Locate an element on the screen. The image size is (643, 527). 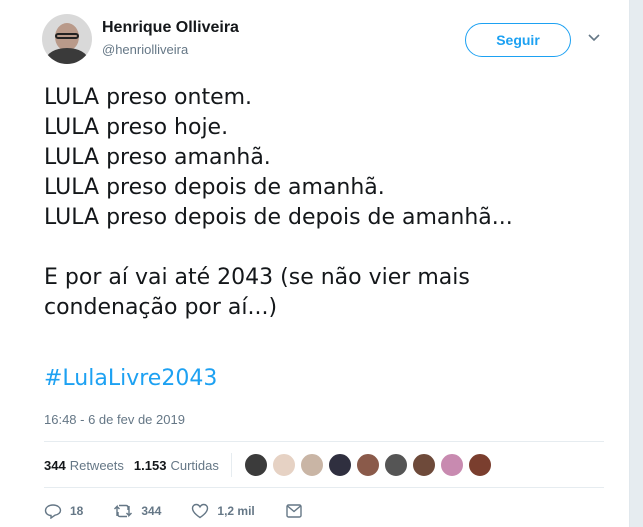
likes-label: Curtidas is located at coordinates (194, 465).